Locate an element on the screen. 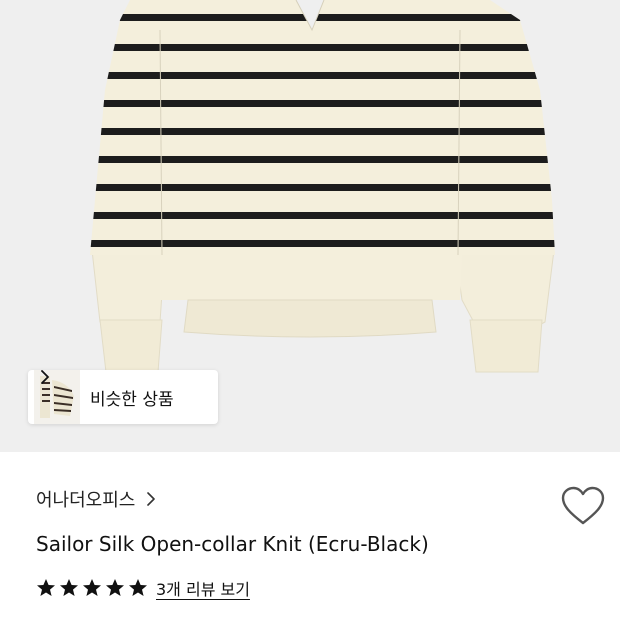 The image size is (620, 620). rating-row: 3개 리뷰 보기 is located at coordinates (143, 588).